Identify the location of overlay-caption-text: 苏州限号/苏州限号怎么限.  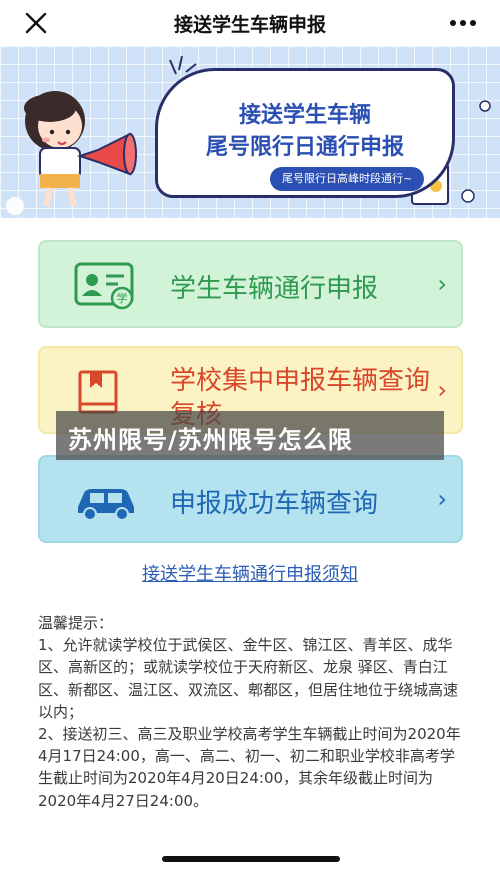
(210, 440).